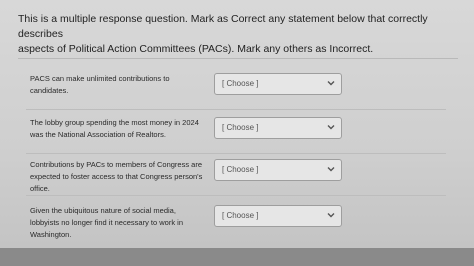  Describe the element at coordinates (237, 257) in the screenshot. I see `bottom-bezel` at that location.